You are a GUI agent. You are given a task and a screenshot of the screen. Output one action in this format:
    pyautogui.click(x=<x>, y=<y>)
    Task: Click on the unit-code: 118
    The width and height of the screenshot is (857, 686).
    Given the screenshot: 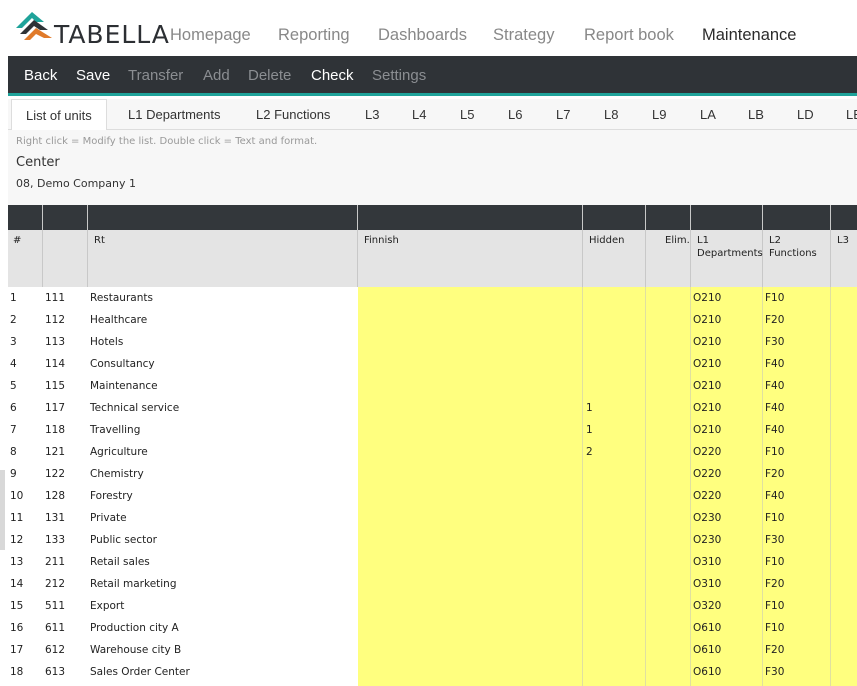 What is the action you would take?
    pyautogui.click(x=55, y=430)
    